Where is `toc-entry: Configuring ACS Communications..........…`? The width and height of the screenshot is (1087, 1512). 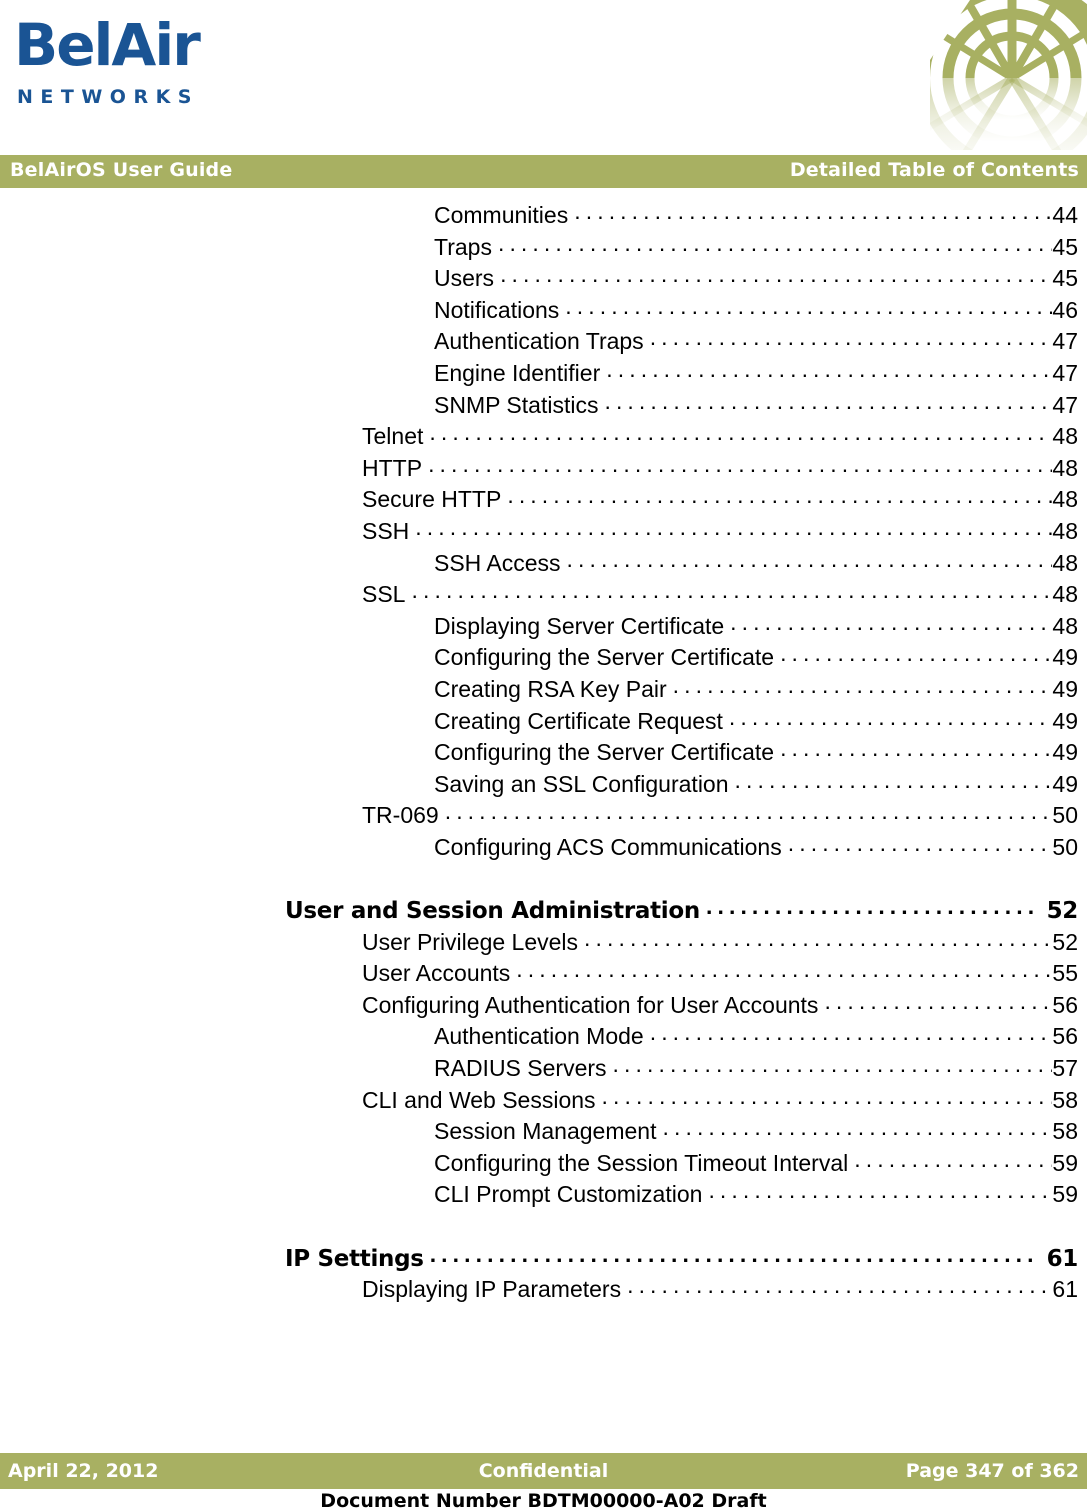 toc-entry: Configuring ACS Communications..........… is located at coordinates (543, 848).